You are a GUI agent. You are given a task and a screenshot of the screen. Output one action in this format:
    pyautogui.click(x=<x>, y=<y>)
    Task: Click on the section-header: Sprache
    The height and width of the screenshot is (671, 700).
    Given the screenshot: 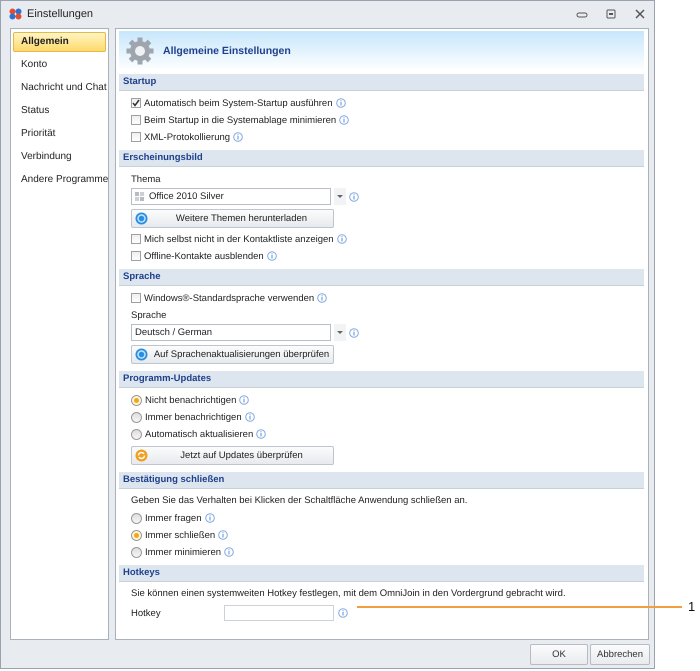 What is the action you would take?
    pyautogui.click(x=381, y=277)
    